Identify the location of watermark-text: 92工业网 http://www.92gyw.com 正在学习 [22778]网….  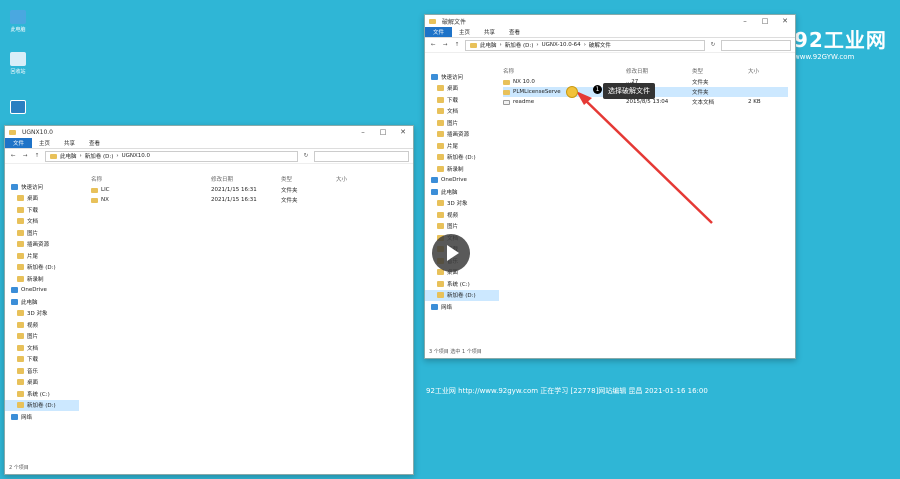
(567, 391).